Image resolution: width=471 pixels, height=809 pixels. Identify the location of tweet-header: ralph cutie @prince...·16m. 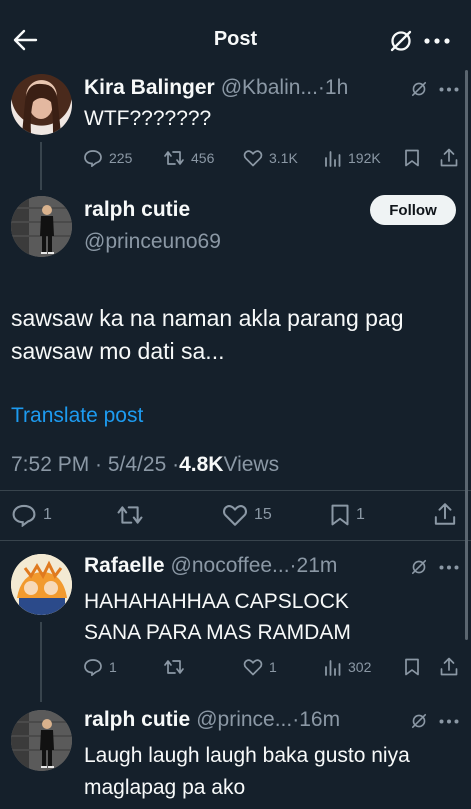
(212, 720).